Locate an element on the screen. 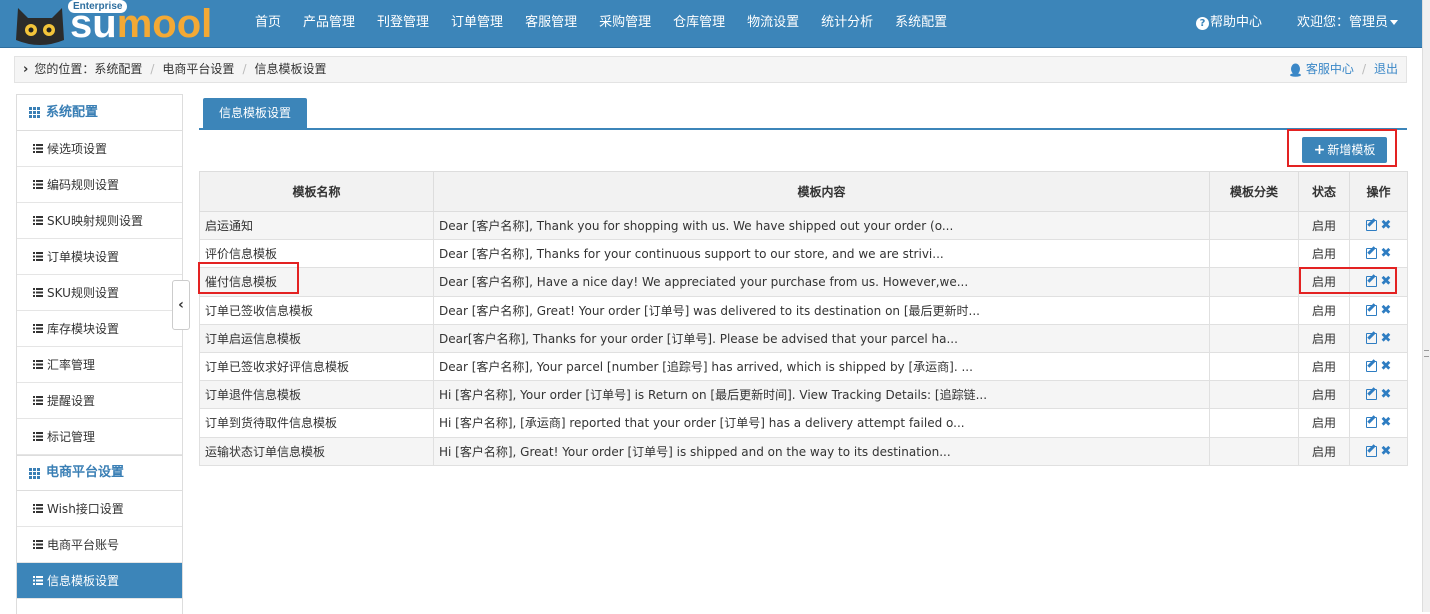 This screenshot has width=1430, height=614. sidebar-item-group1-6: 汇率管理 is located at coordinates (99, 365).